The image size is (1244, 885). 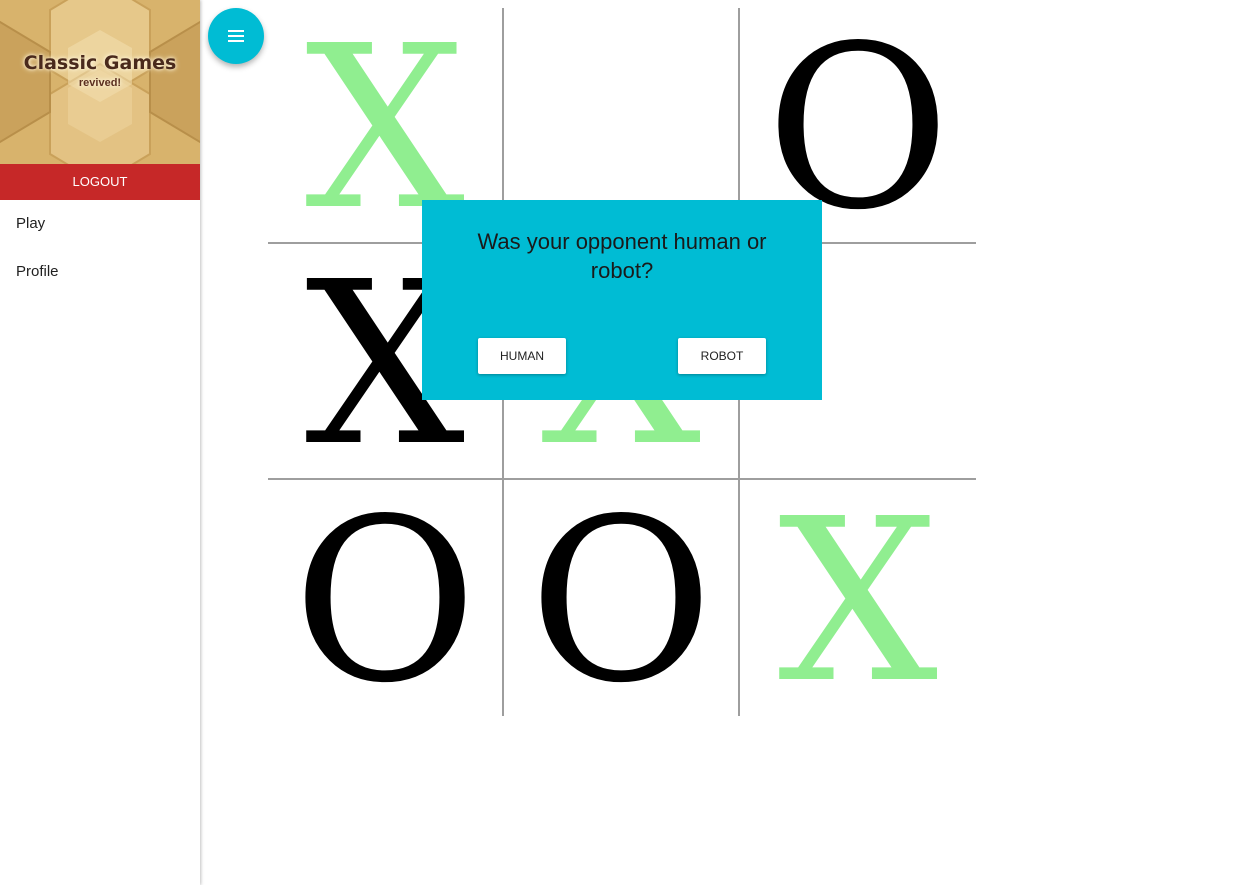 What do you see at coordinates (622, 256) in the screenshot?
I see `dialog-question: Was your opponent human or robot?` at bounding box center [622, 256].